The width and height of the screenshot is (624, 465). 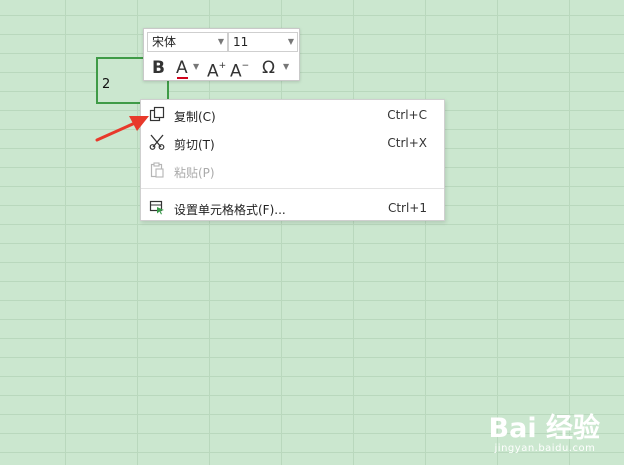 I want to click on paste-icon, so click(x=157, y=170).